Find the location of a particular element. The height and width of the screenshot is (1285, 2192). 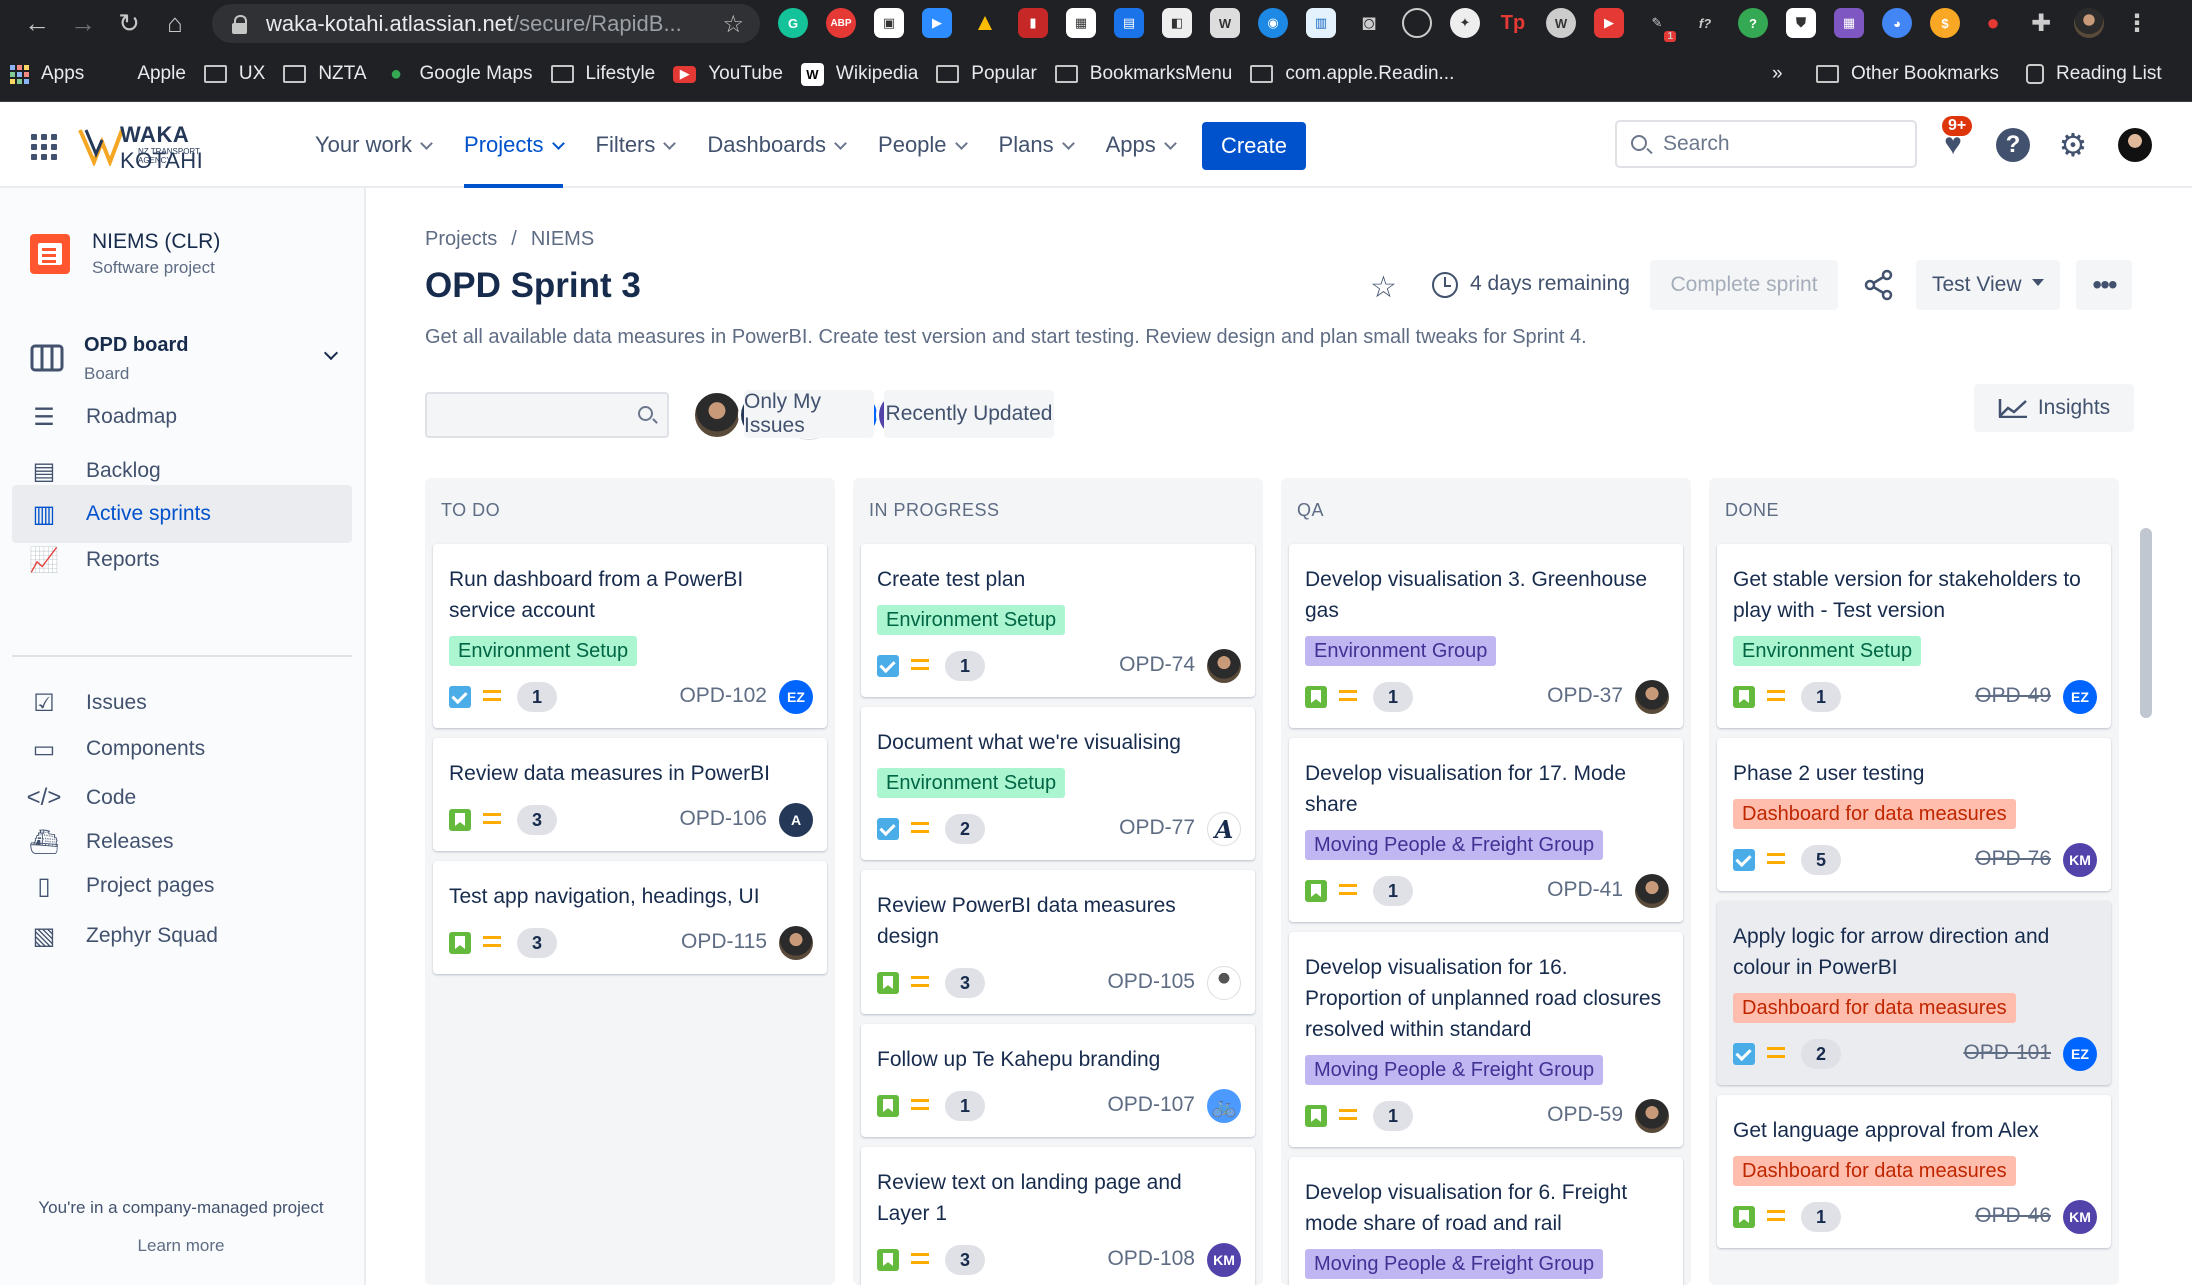

bookmark-star-icon: ☆ is located at coordinates (733, 24).